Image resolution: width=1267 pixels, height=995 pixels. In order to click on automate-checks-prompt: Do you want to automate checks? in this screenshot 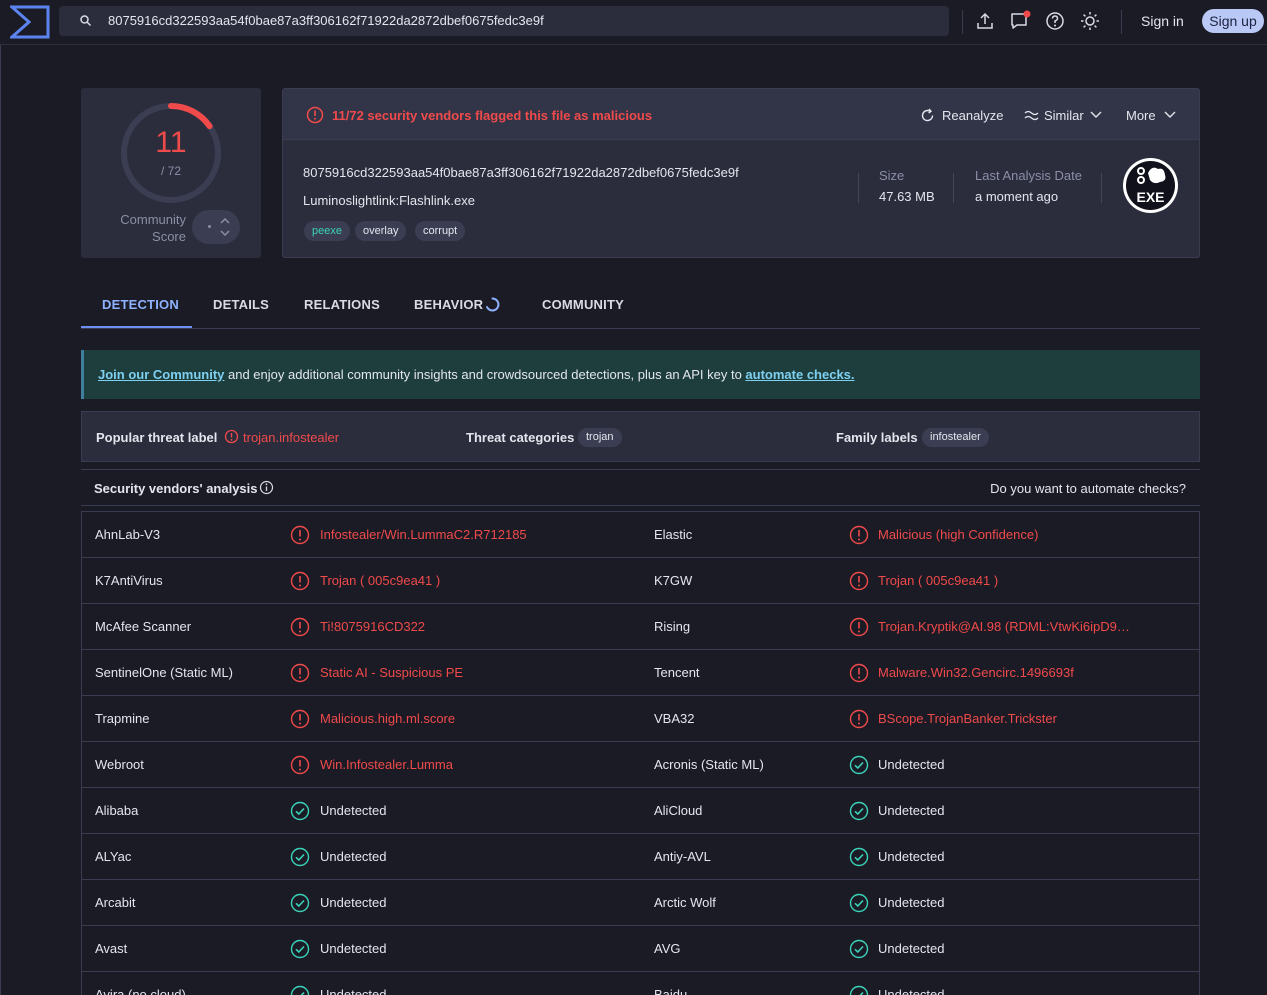, I will do `click(1088, 488)`.